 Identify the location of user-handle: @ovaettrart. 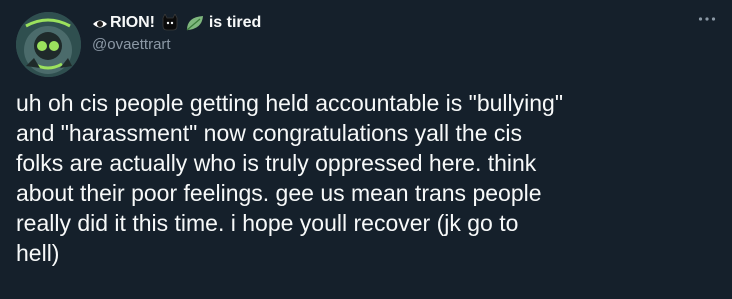
(176, 44).